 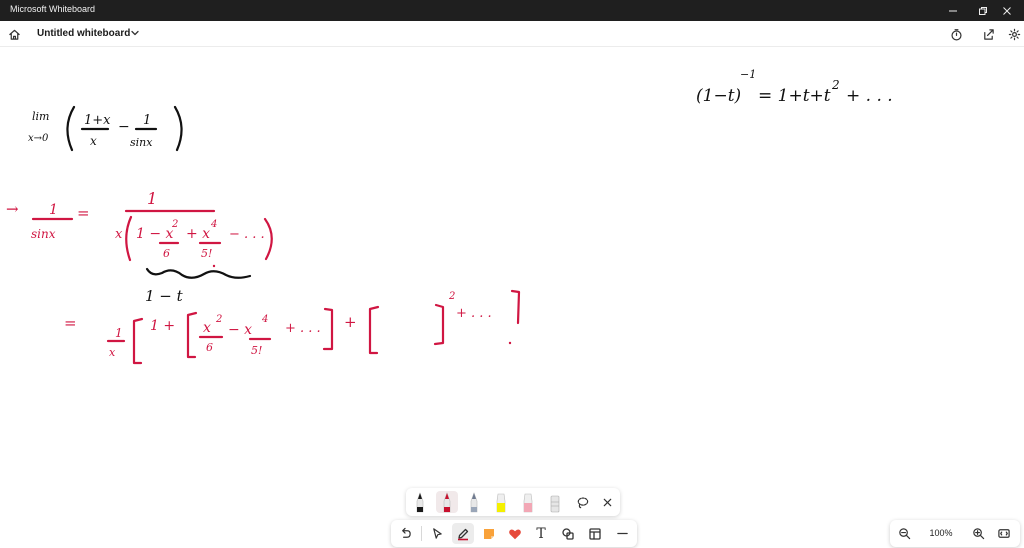 What do you see at coordinates (512, 34) in the screenshot?
I see `app-header: Untitled whiteboard` at bounding box center [512, 34].